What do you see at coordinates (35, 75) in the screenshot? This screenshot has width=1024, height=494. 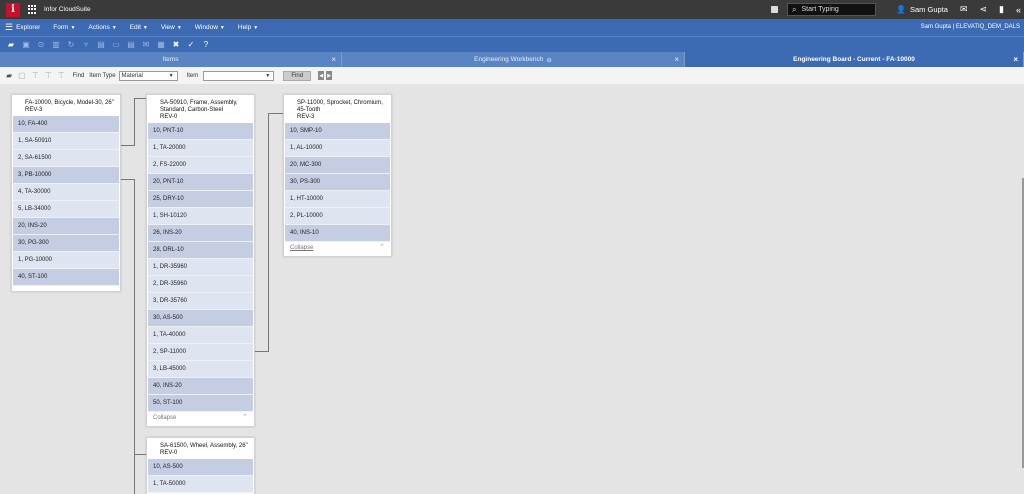 I see `tree-expand-icon: ⊤` at bounding box center [35, 75].